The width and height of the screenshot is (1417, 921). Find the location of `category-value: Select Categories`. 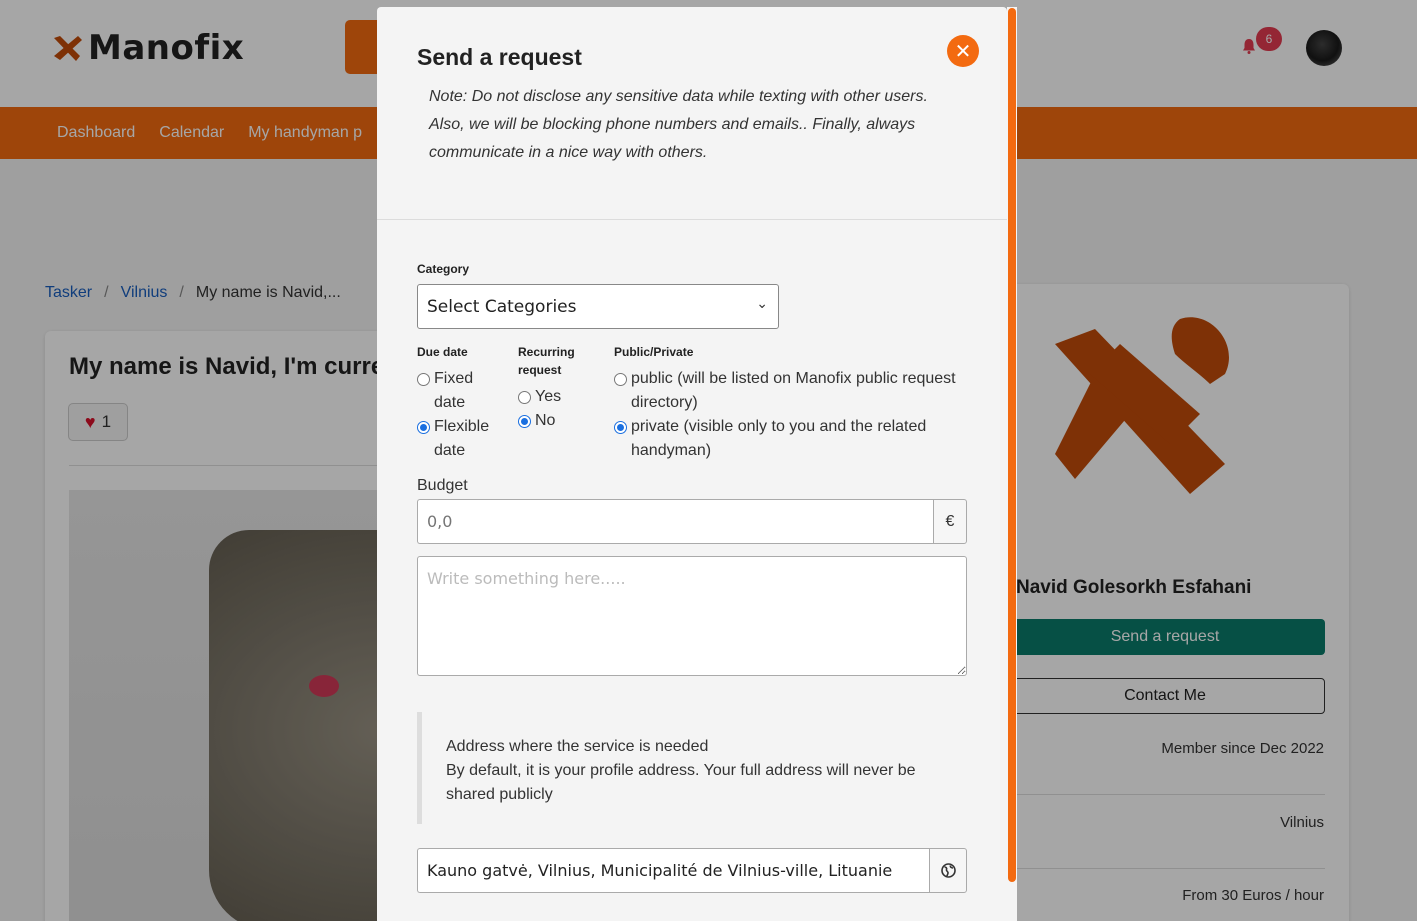

category-value: Select Categories is located at coordinates (502, 306).